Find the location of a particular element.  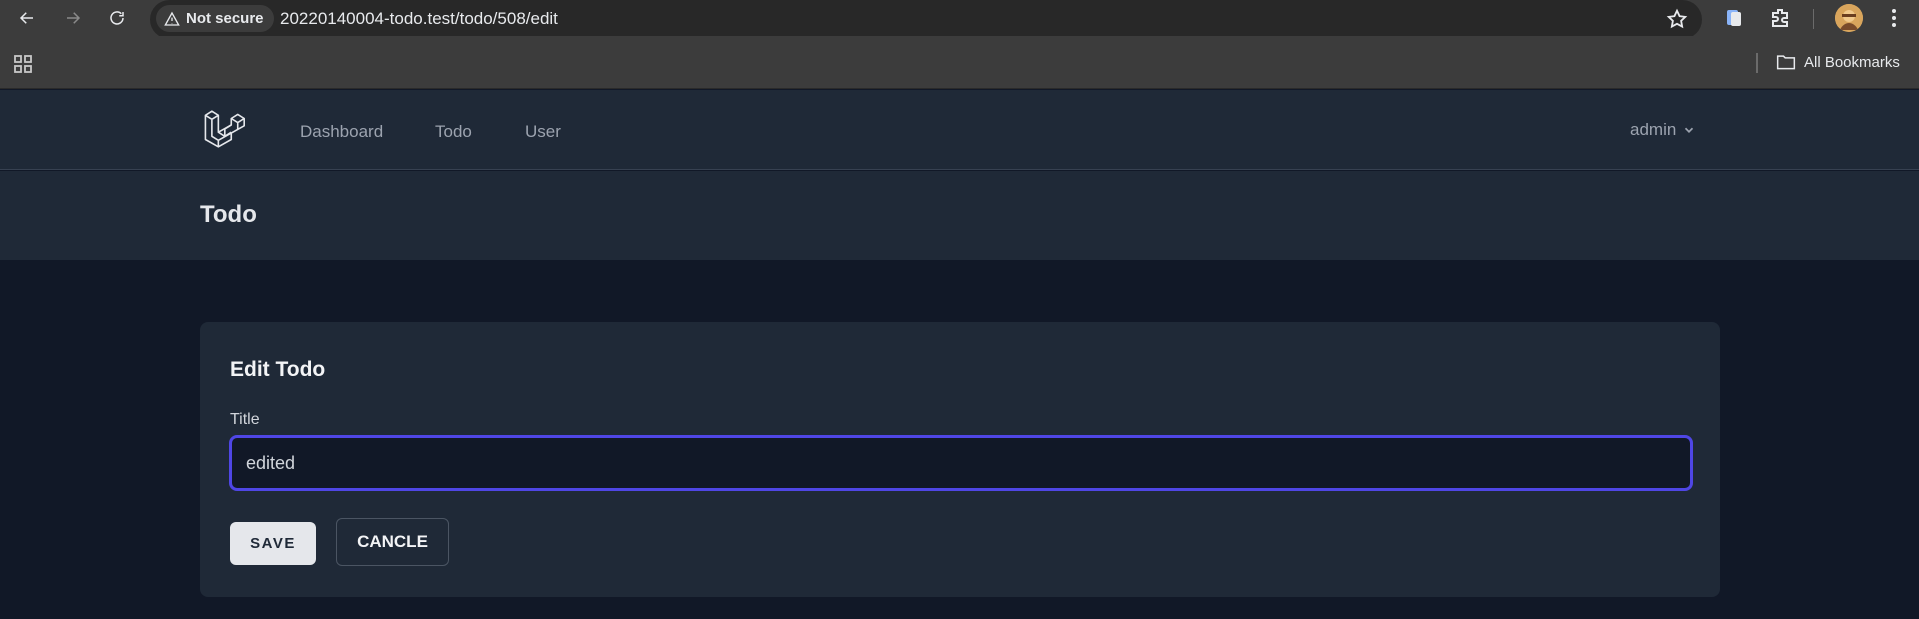

title-input is located at coordinates (961, 463).